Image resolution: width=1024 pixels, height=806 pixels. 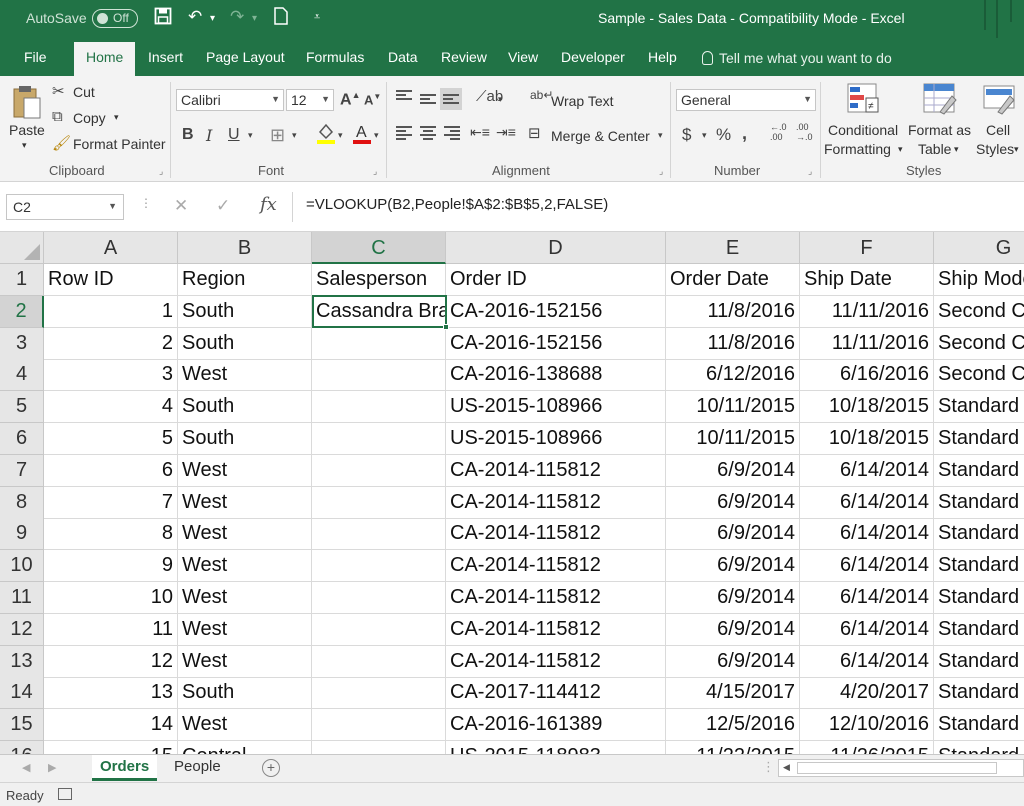 I want to click on tab-insert: Insert, so click(x=165, y=57).